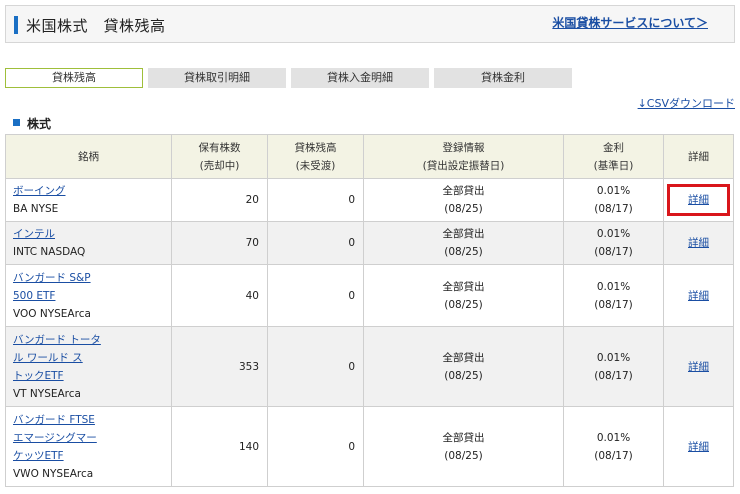 This screenshot has width=740, height=494. I want to click on ticker-market: VWO NYSEArca, so click(53, 473).